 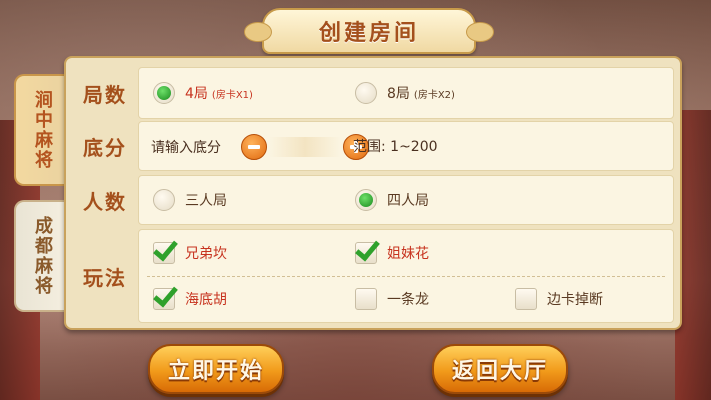 I want to click on rule-option-haidihu: 海底胡, so click(x=190, y=299).